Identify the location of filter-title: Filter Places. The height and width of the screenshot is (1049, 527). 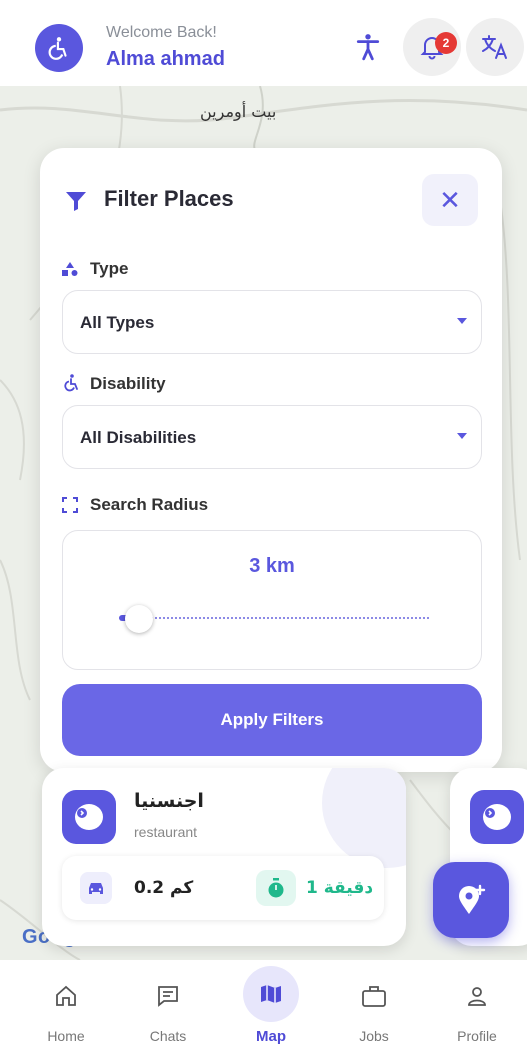
(169, 198).